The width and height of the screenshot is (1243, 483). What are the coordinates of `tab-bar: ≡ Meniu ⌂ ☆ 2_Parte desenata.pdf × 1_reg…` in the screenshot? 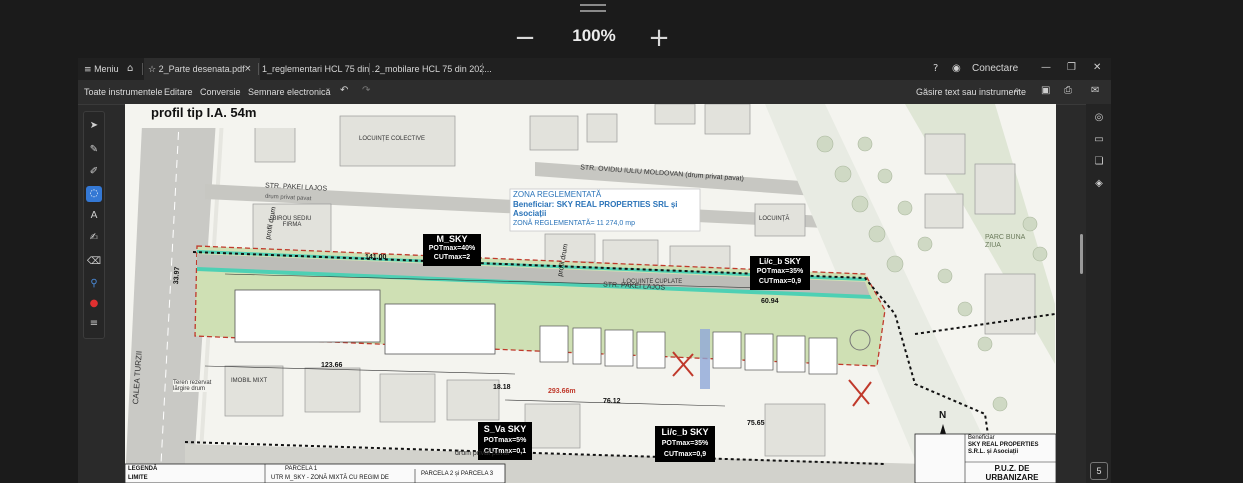 It's located at (594, 69).